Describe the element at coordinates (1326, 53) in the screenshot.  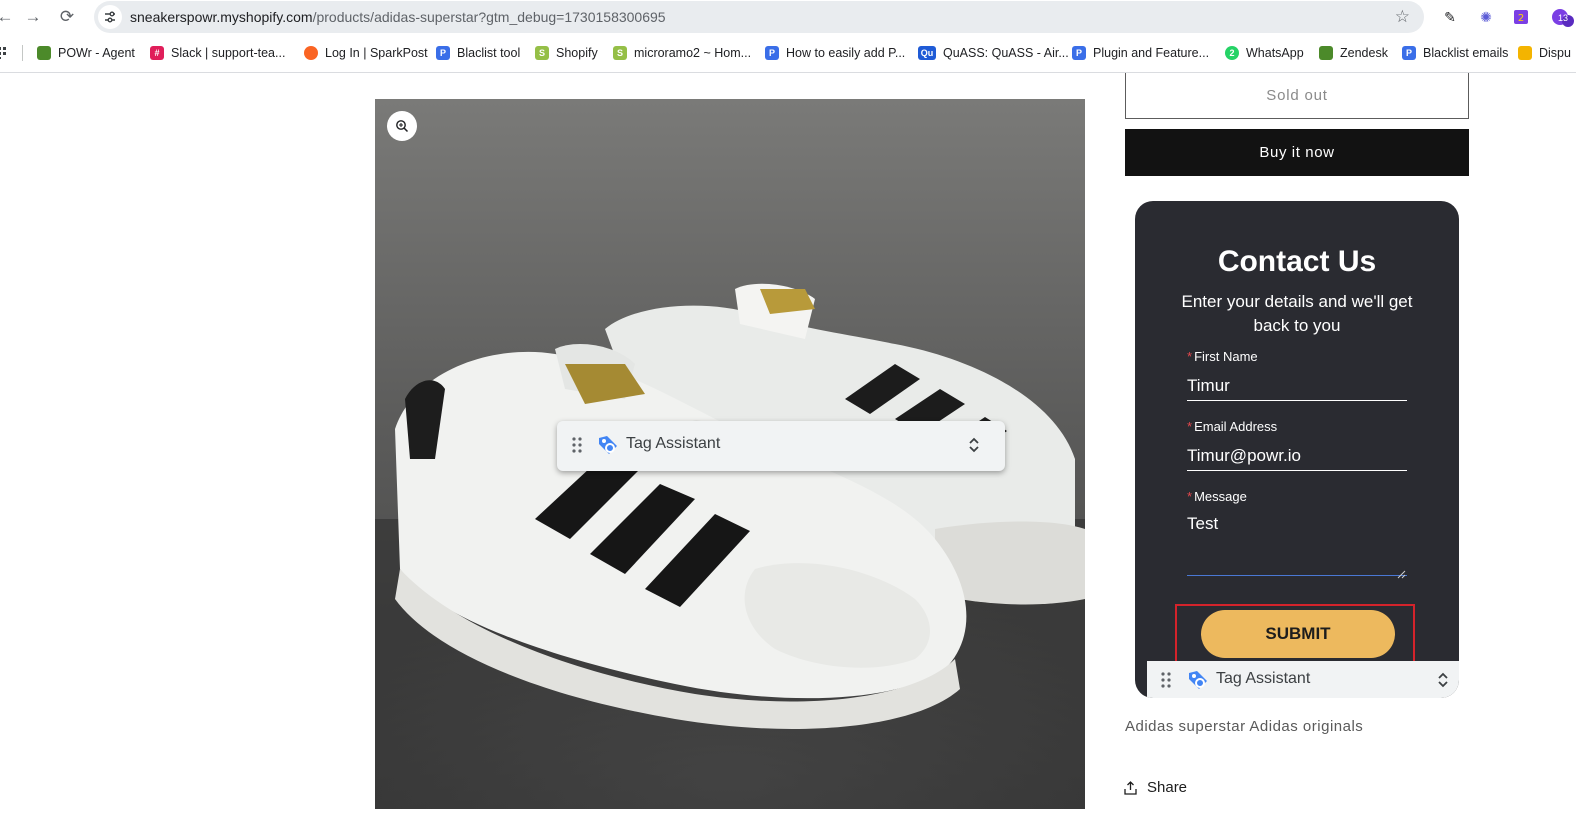
I see `zendesk-icon` at that location.